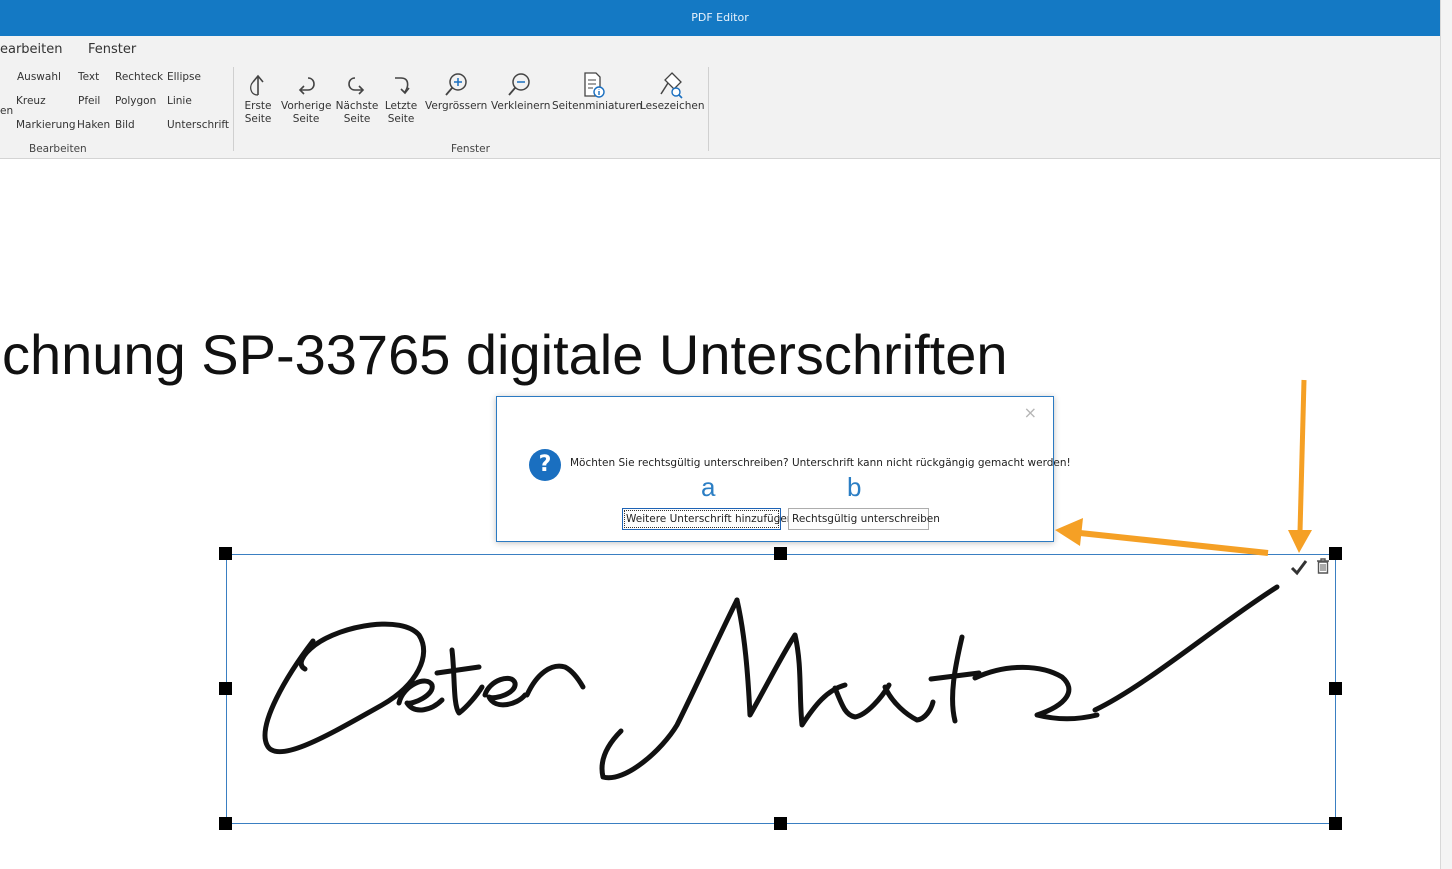  Describe the element at coordinates (597, 106) in the screenshot. I see `thumbnails-label: Seitenminiaturen` at that location.